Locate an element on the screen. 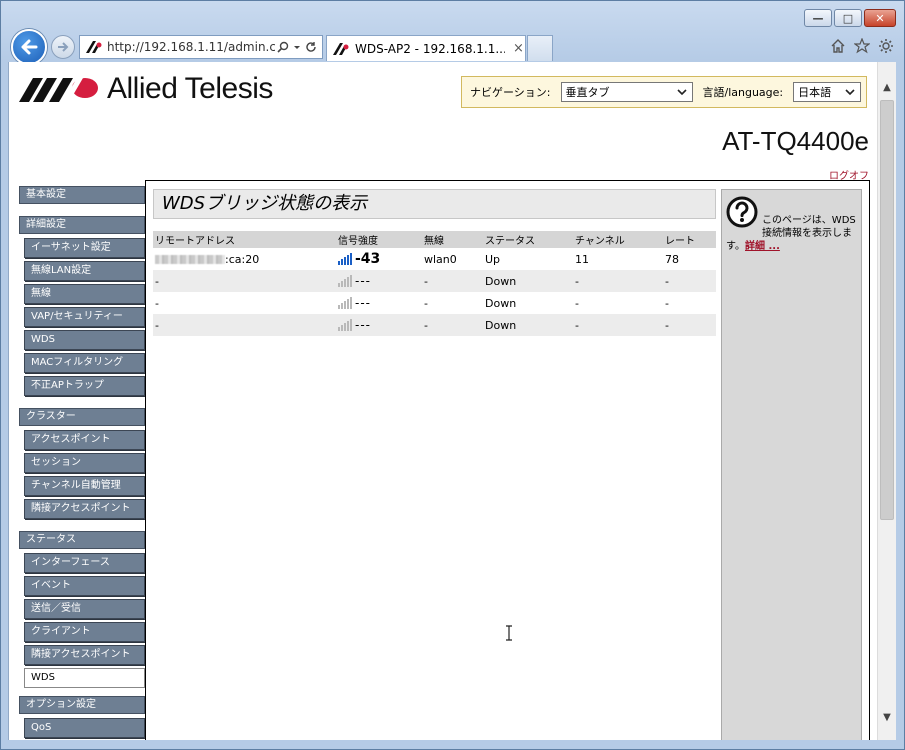 This screenshot has width=905, height=750. window-controls: — □ ✕ is located at coordinates (850, 18).